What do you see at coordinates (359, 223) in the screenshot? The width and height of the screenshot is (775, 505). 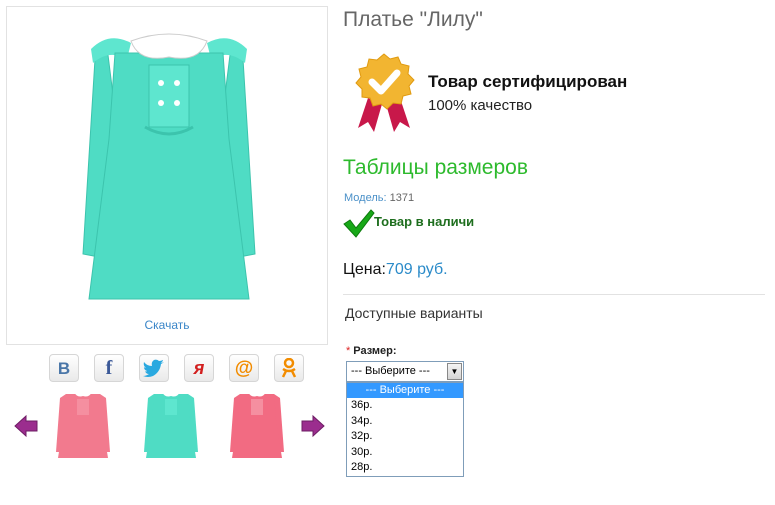 I see `green-checkmark-icon` at bounding box center [359, 223].